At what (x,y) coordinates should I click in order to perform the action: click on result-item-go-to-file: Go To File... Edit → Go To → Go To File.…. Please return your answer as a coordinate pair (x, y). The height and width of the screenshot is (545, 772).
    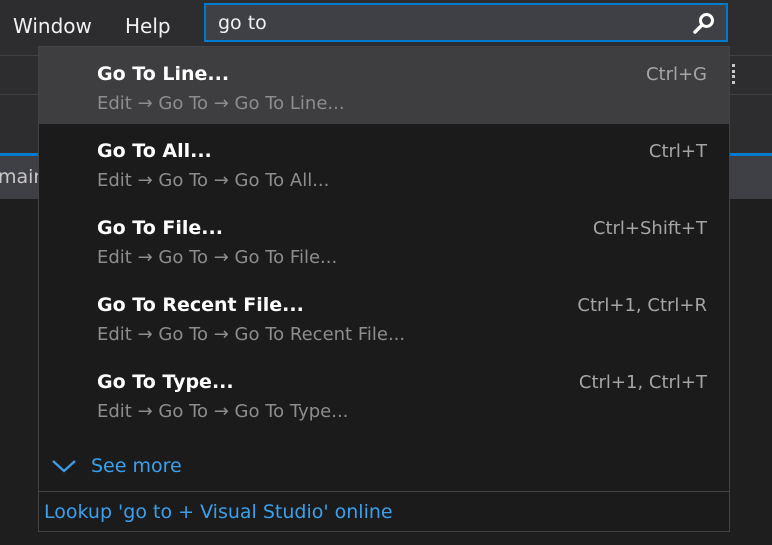
    Looking at the image, I should click on (384, 239).